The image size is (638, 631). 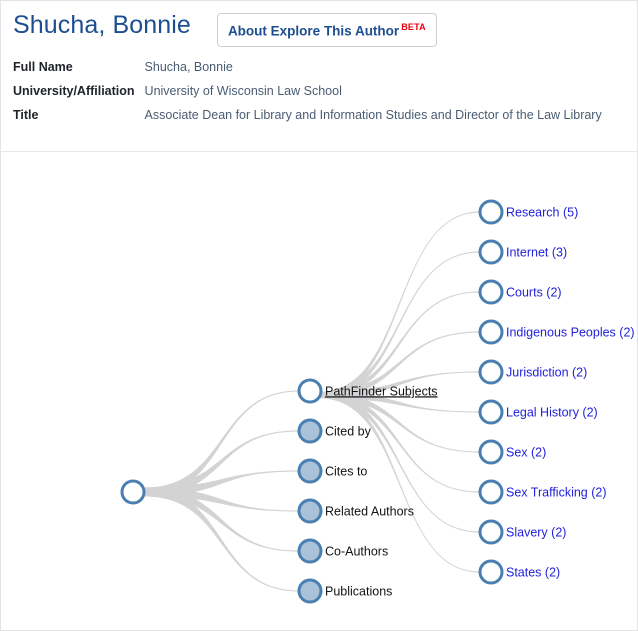 What do you see at coordinates (536, 532) in the screenshot?
I see `graph-node-label: Slavery (2)` at bounding box center [536, 532].